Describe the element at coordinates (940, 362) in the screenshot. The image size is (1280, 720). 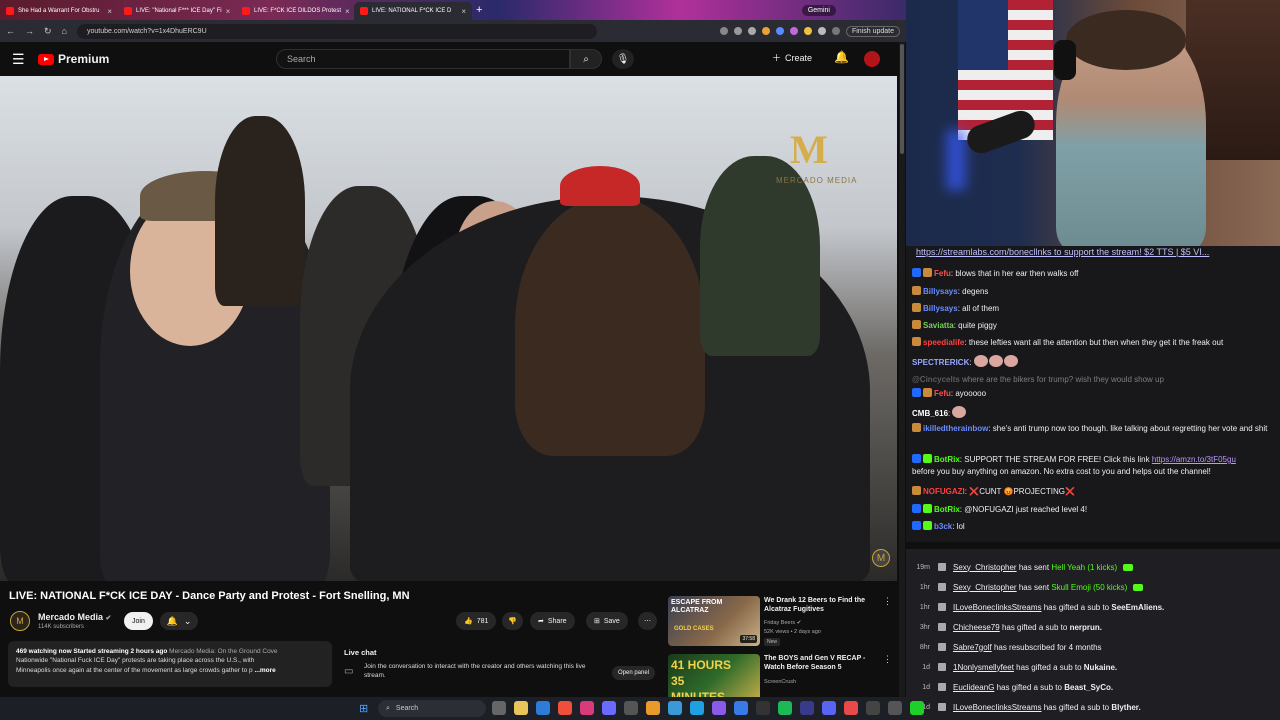
I see `chat-username: SPECTRERICK` at that location.